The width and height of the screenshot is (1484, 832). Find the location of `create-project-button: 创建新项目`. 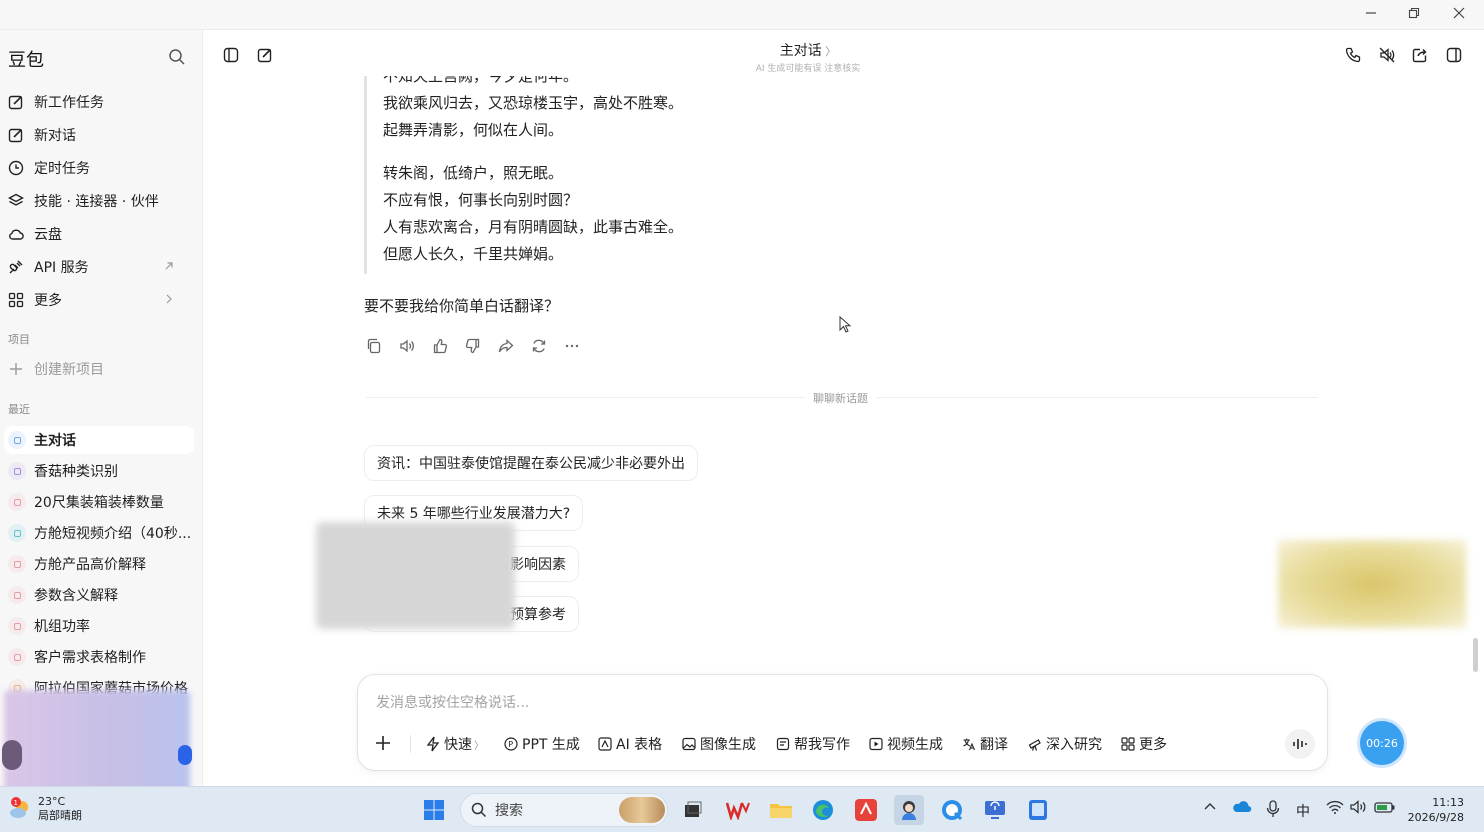

create-project-button: 创建新项目 is located at coordinates (56, 369).